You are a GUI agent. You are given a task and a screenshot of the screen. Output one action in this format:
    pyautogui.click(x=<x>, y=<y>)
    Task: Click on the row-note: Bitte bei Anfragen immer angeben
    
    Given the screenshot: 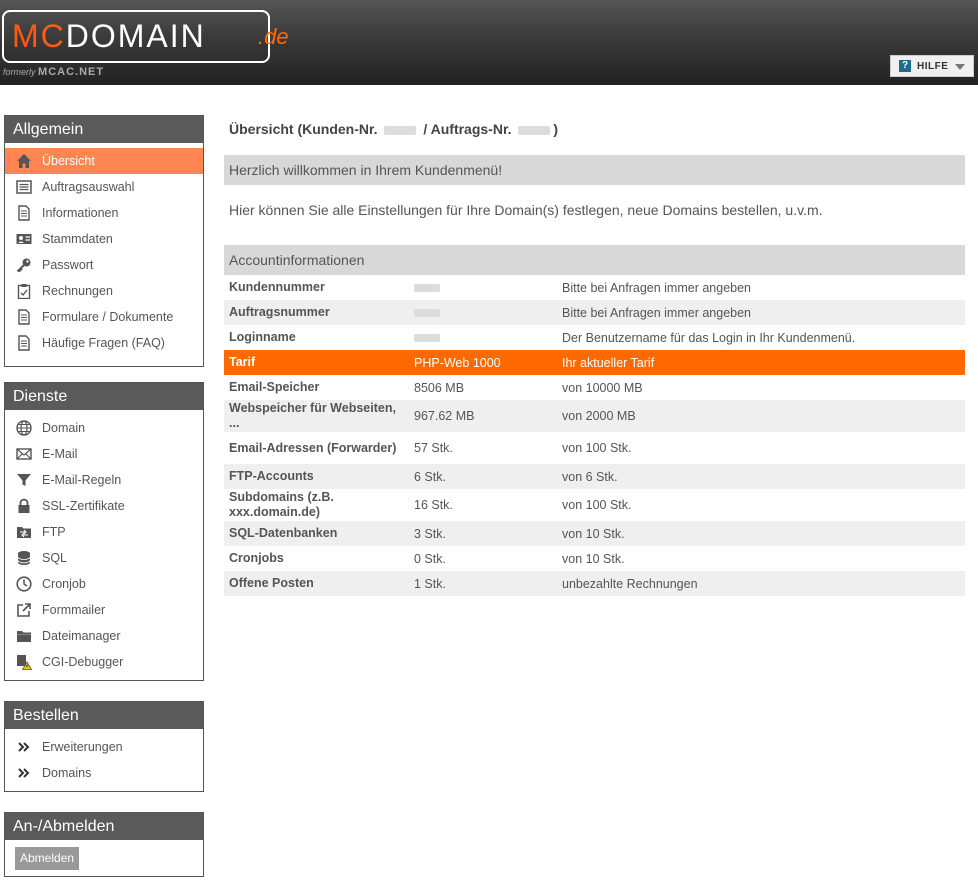 What is the action you would take?
    pyautogui.click(x=657, y=287)
    